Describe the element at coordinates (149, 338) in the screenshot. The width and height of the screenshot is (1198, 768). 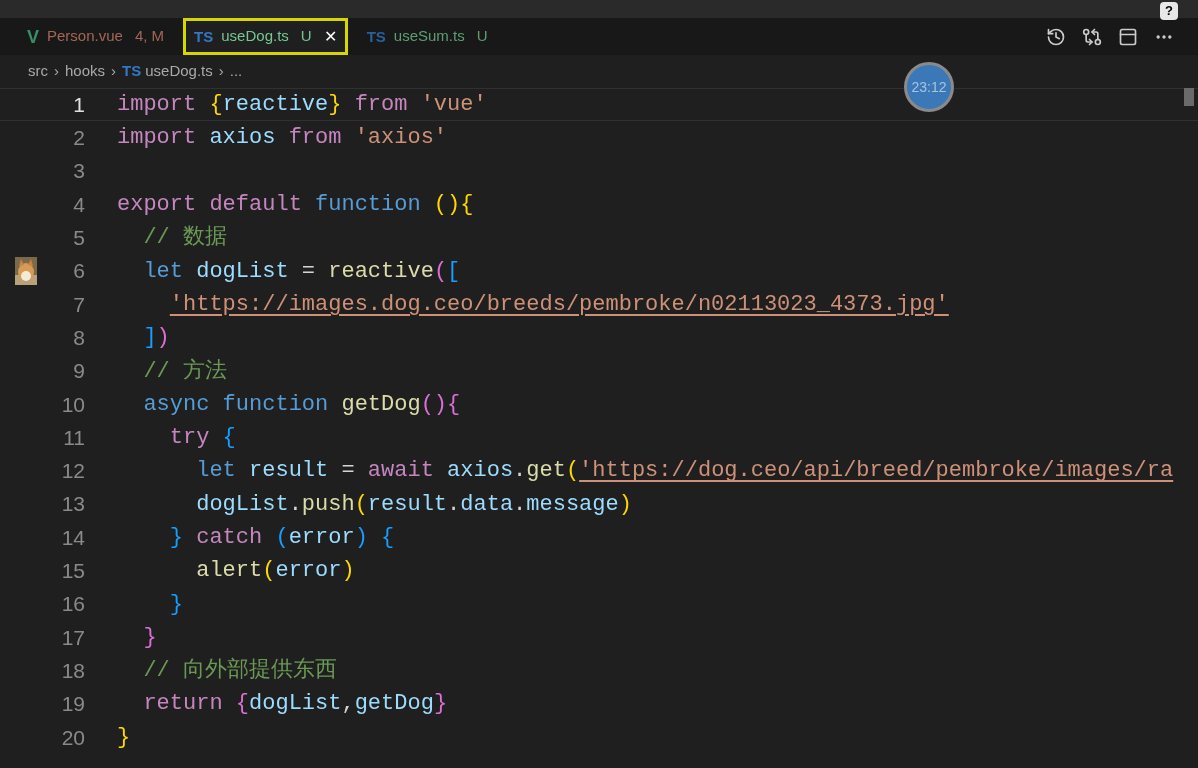
I see `bracket: ]` at that location.